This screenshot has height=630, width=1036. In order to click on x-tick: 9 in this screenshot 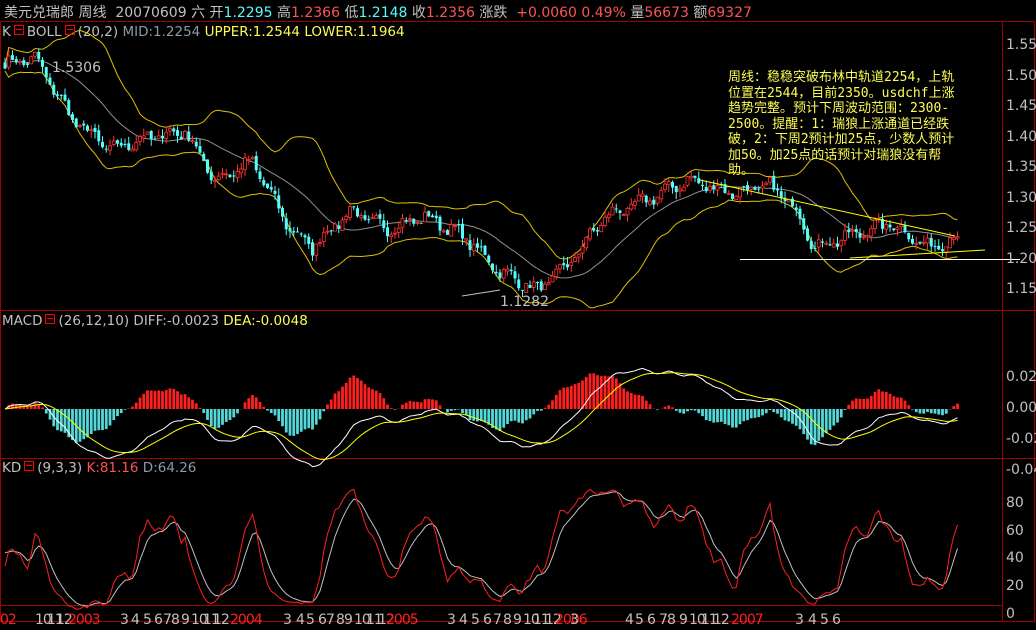, I will do `click(517, 620)`.